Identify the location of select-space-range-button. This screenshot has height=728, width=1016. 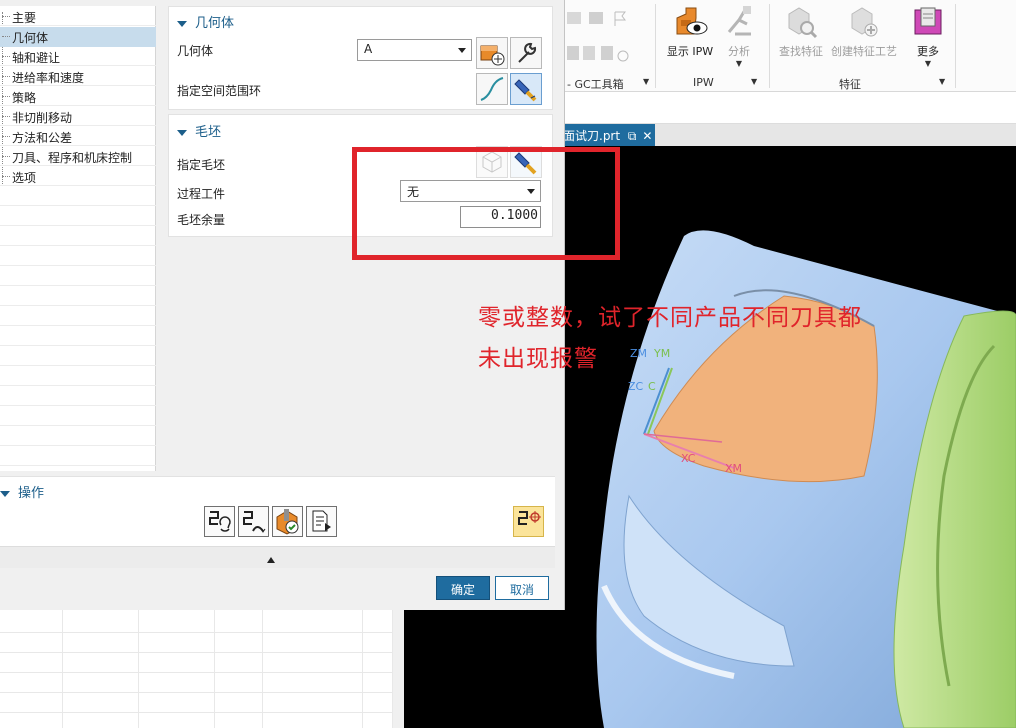
(492, 89).